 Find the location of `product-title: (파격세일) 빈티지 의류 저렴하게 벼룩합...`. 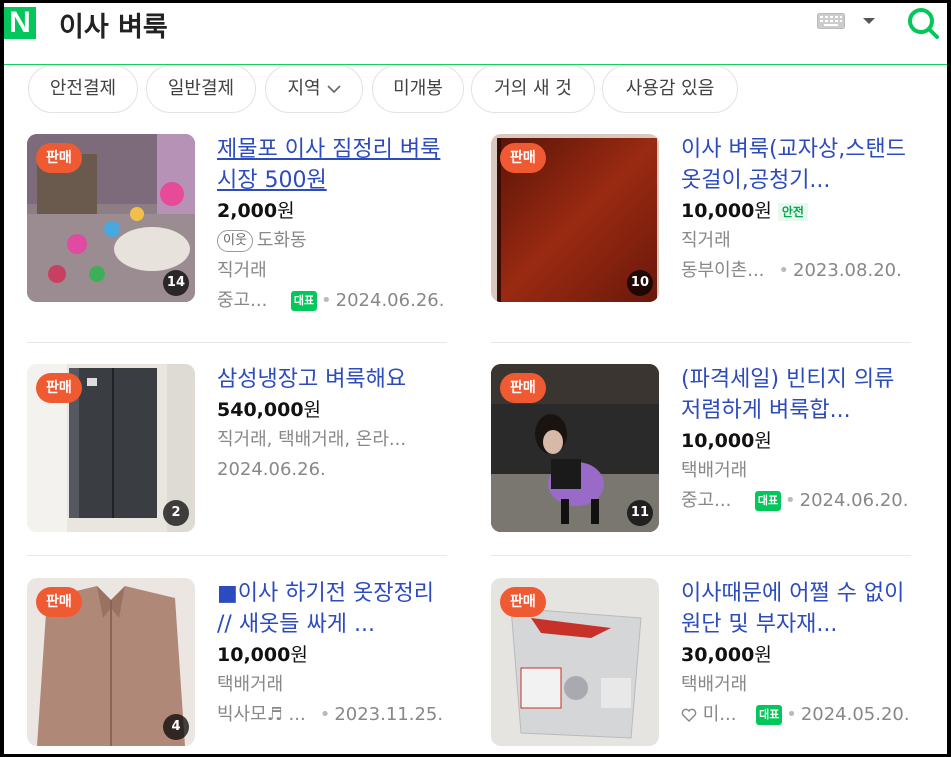

product-title: (파격세일) 빈티지 의류 저렴하게 벼룩합... is located at coordinates (797, 395).